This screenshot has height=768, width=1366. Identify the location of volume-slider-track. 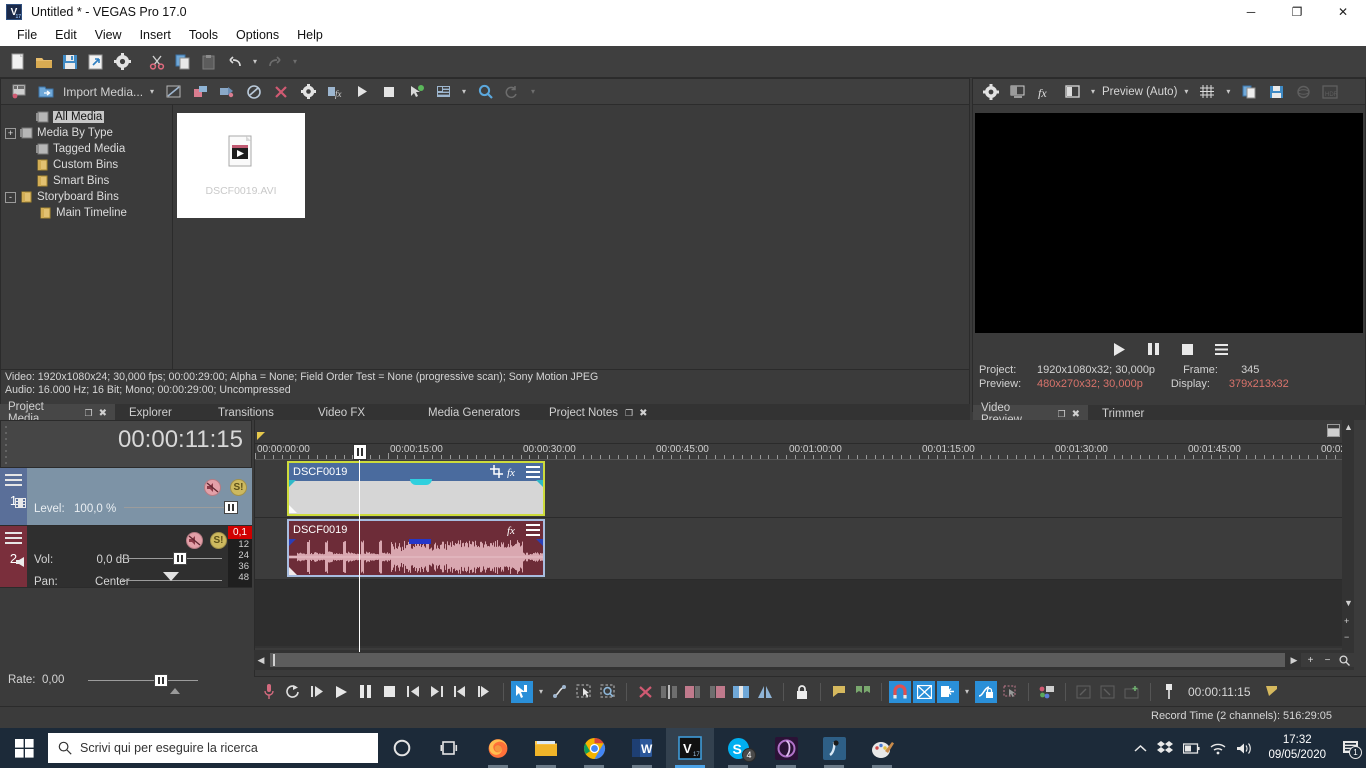
(172, 558).